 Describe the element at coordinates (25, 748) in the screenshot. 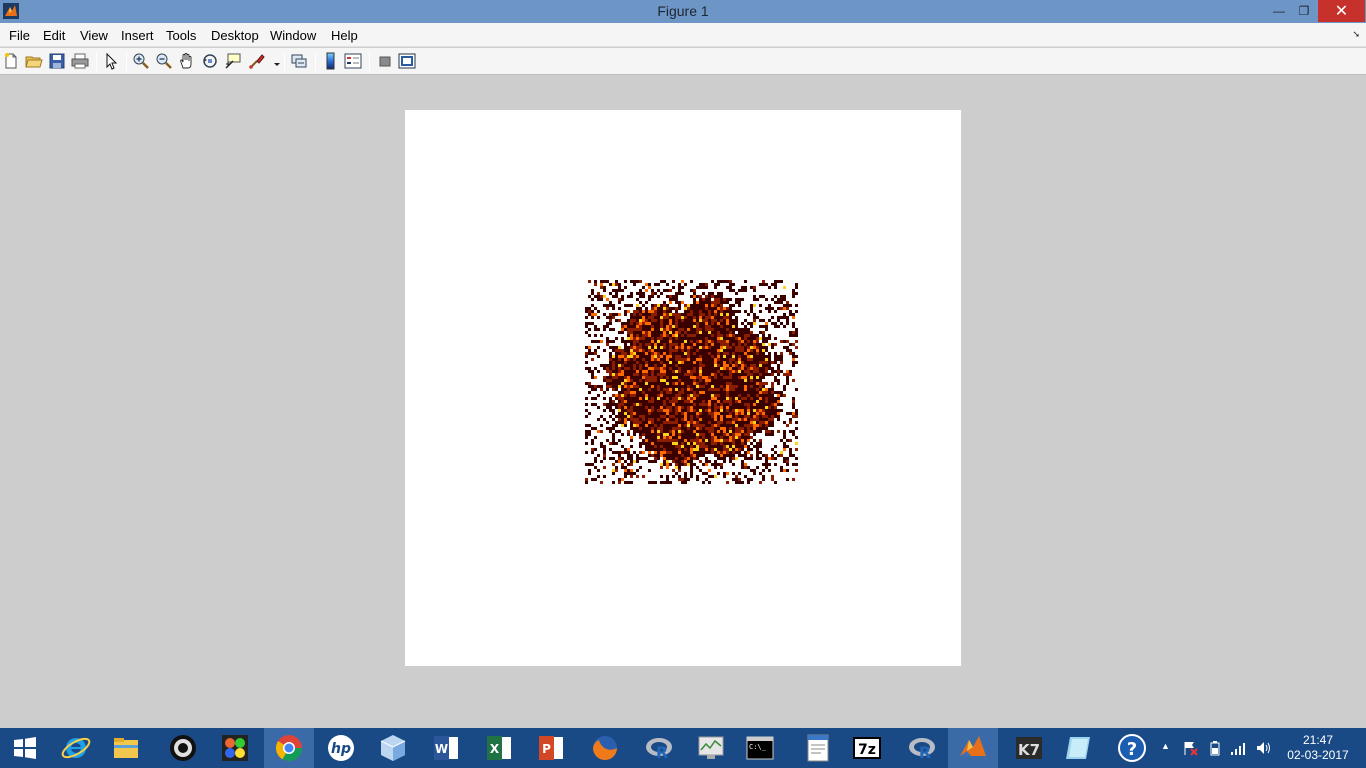

I see `windows-start-icon` at that location.